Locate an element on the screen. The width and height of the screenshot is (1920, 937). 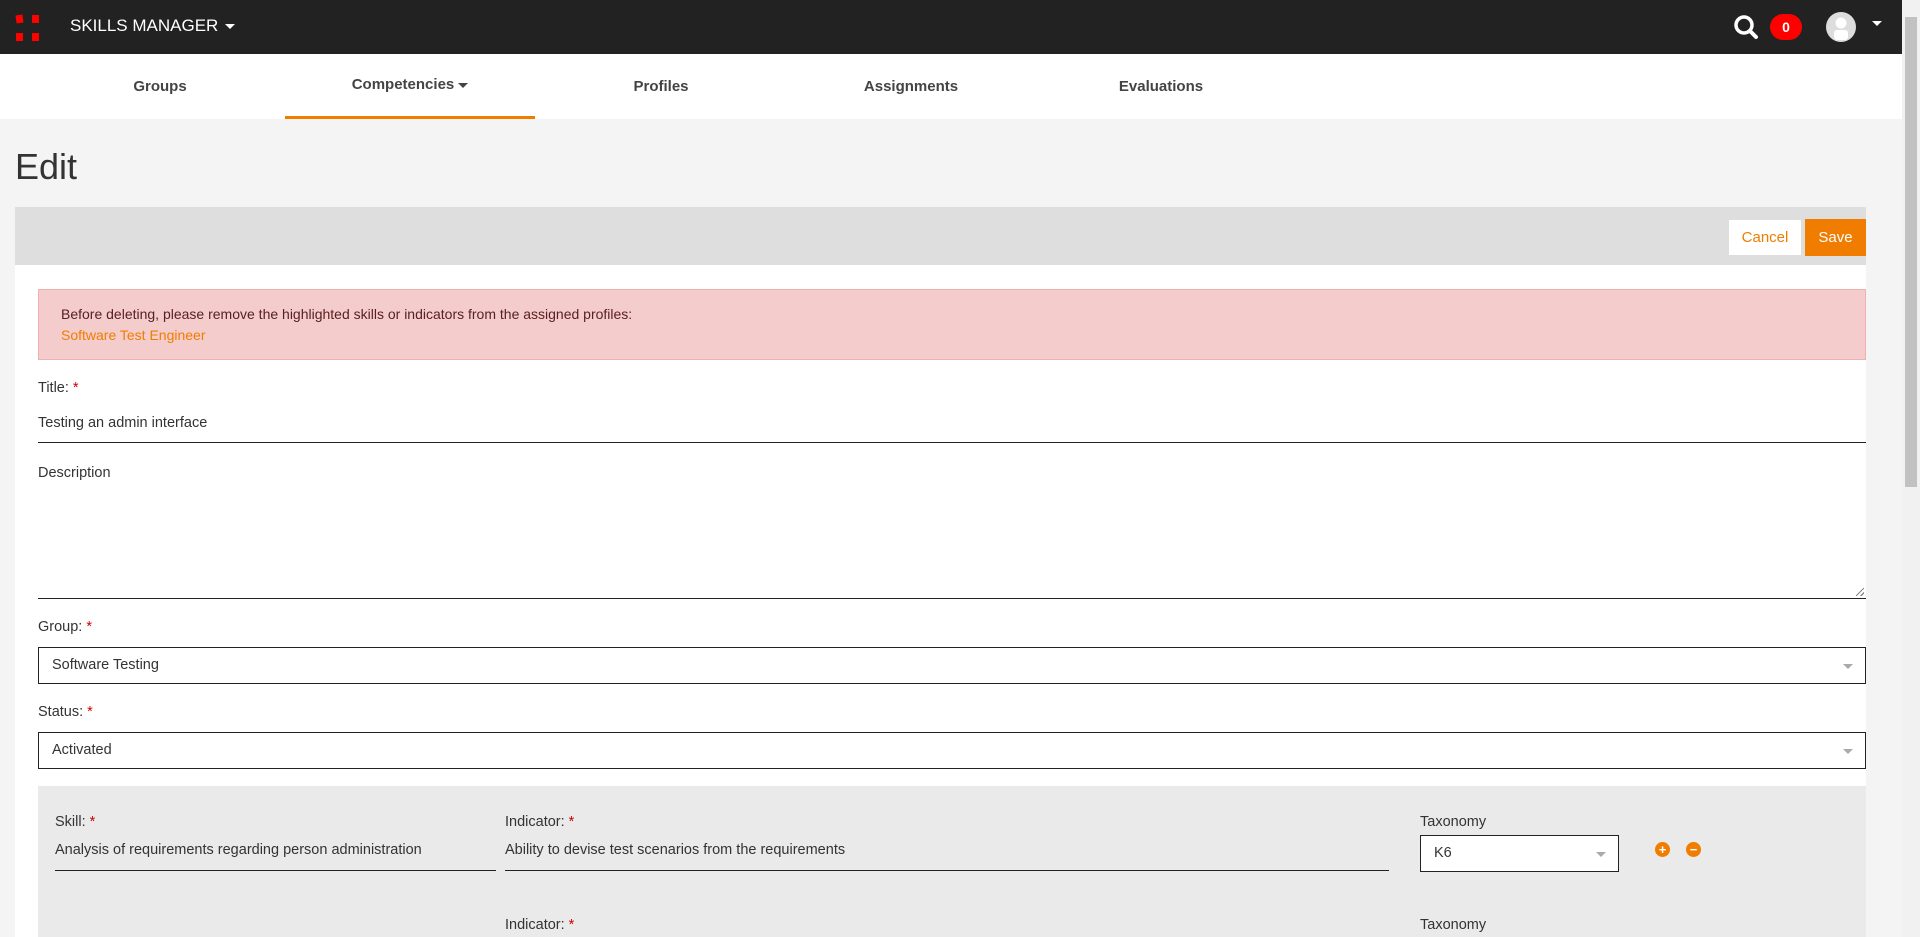
group-select: Software Testing is located at coordinates (952, 665).